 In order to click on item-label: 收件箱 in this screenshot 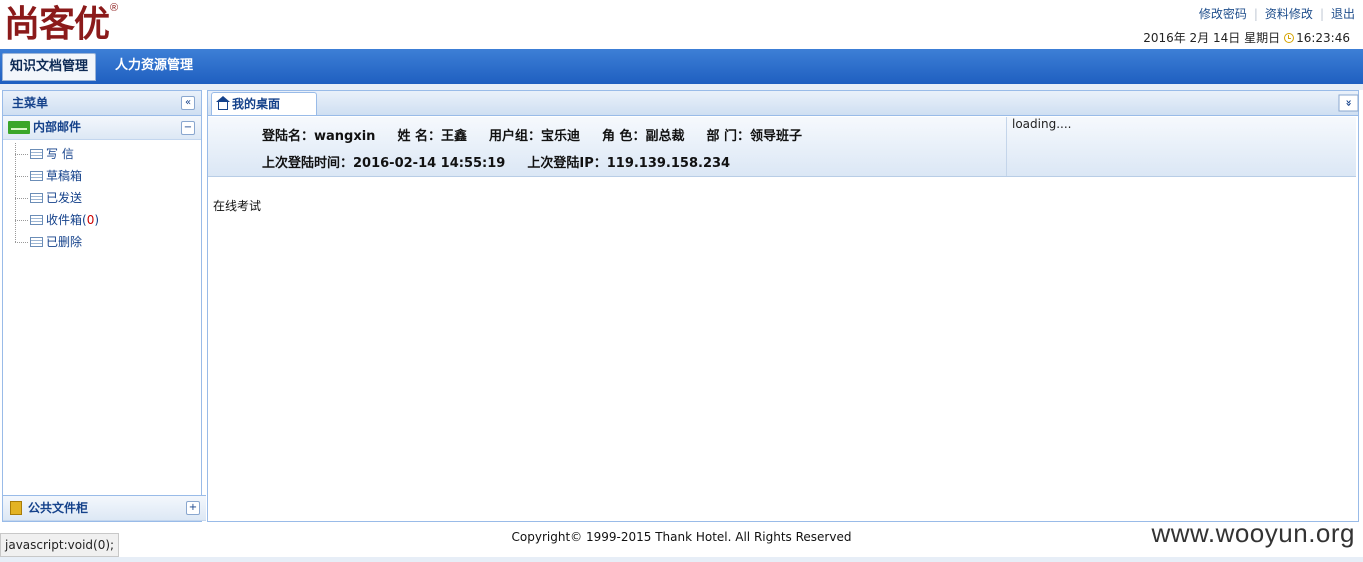, I will do `click(64, 220)`.